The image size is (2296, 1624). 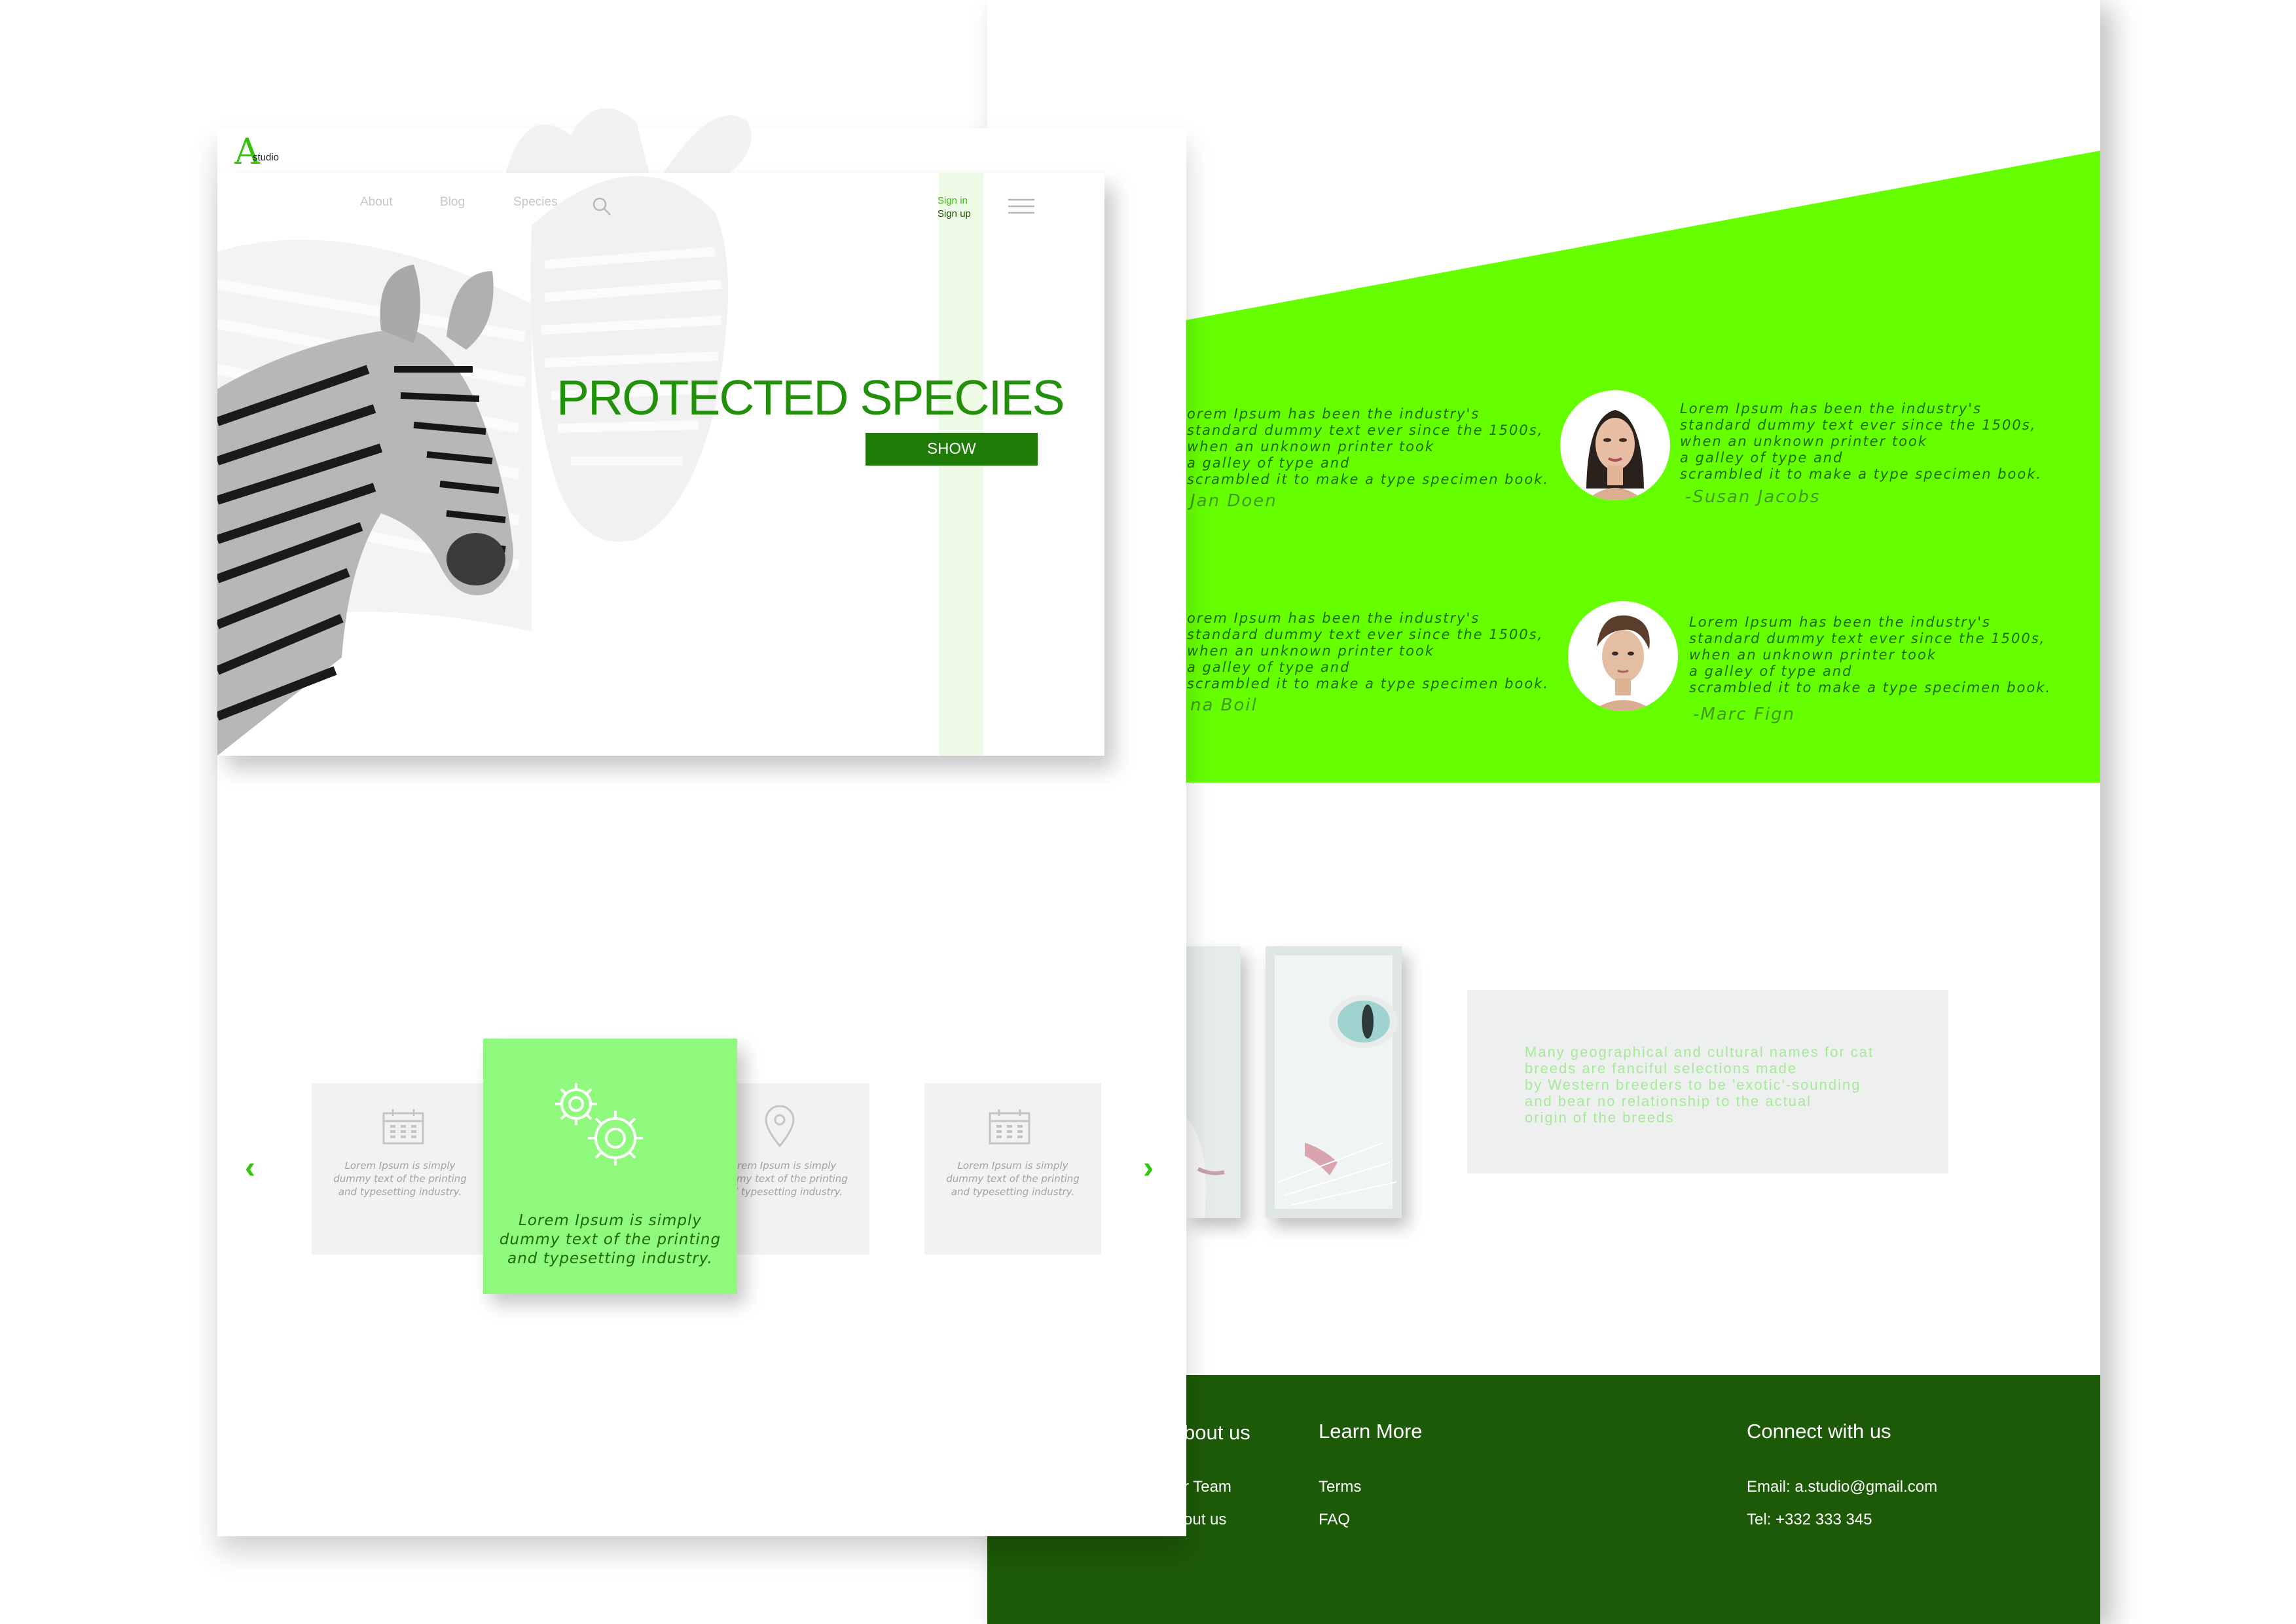 What do you see at coordinates (599, 1124) in the screenshot?
I see `gears-icon` at bounding box center [599, 1124].